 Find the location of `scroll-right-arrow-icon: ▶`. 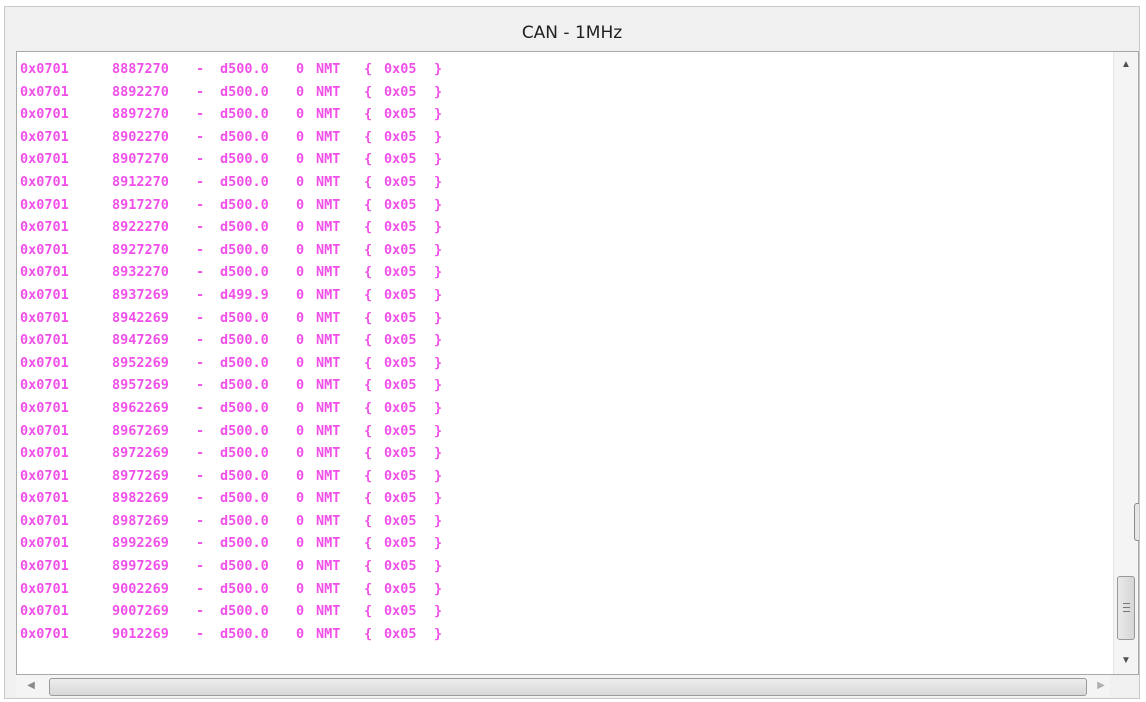

scroll-right-arrow-icon: ▶ is located at coordinates (1101, 686).